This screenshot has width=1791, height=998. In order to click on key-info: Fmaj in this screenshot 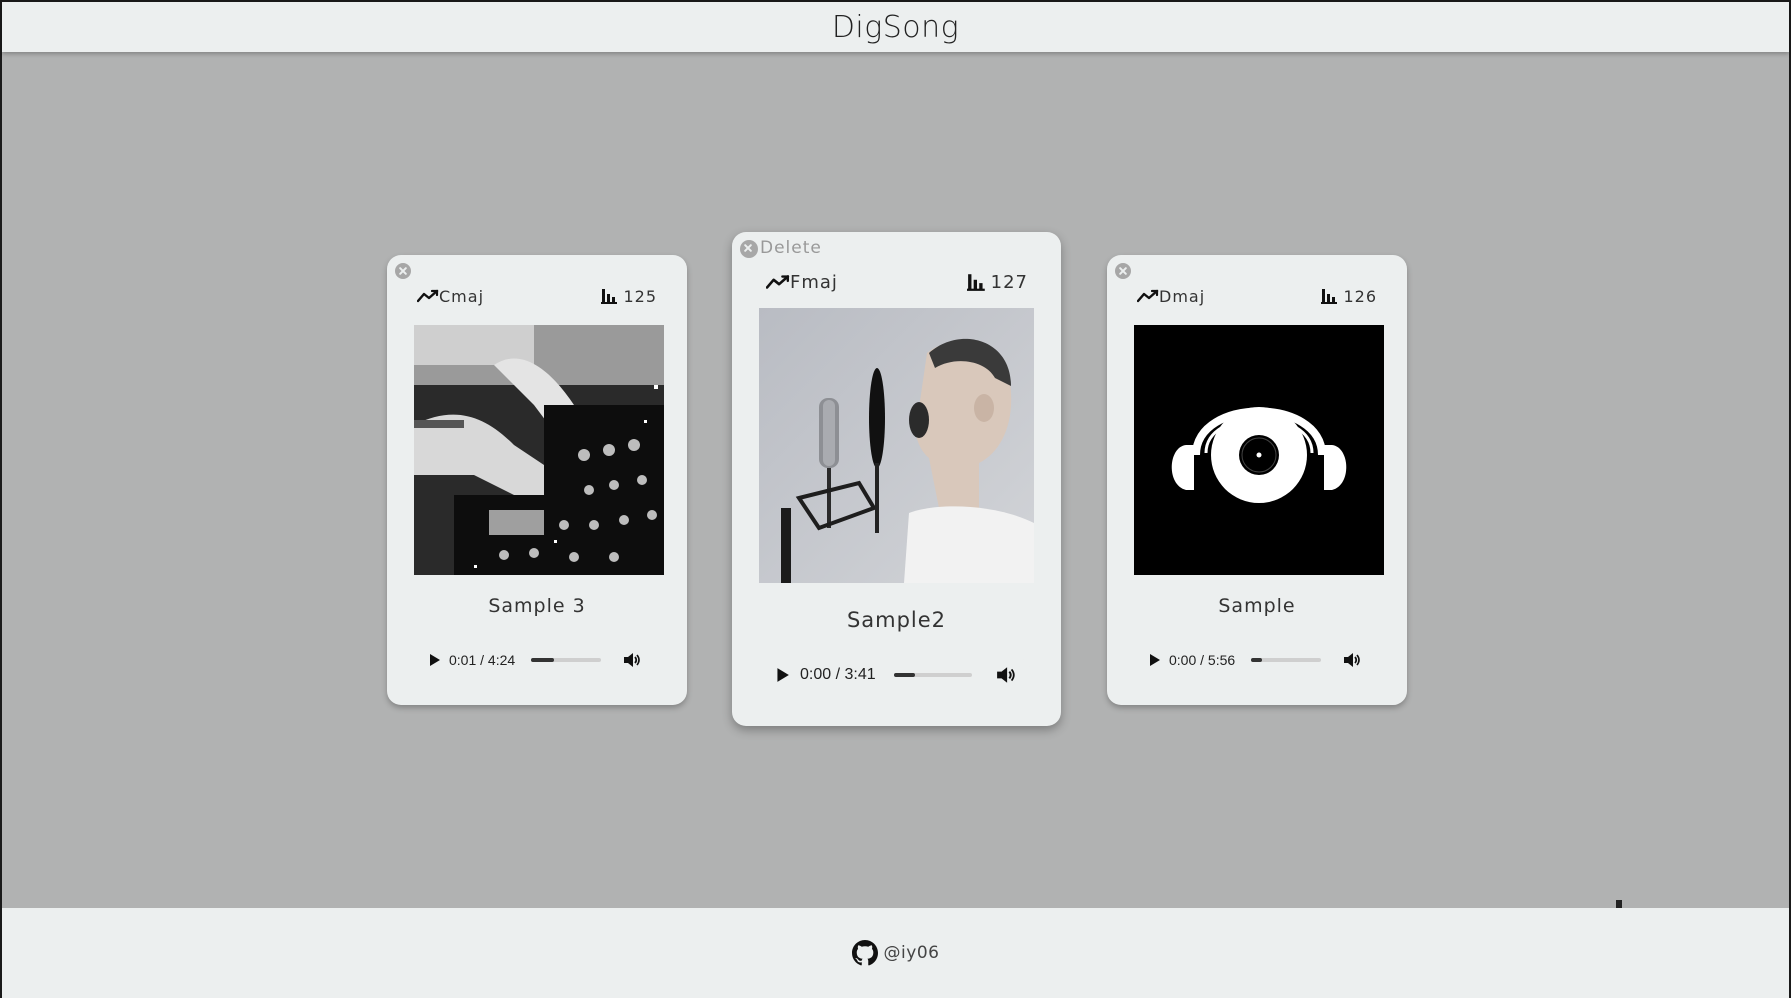, I will do `click(802, 282)`.